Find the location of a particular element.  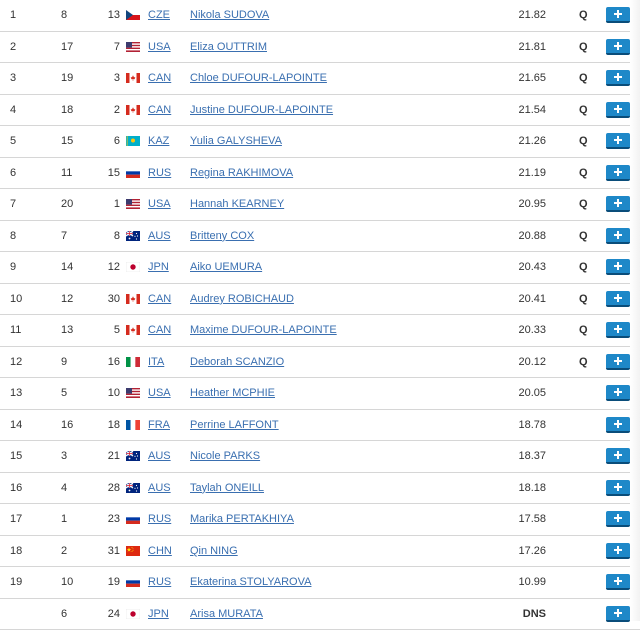

table-row: 7201USAHannah KEARNEY20.95Q is located at coordinates (320, 205).